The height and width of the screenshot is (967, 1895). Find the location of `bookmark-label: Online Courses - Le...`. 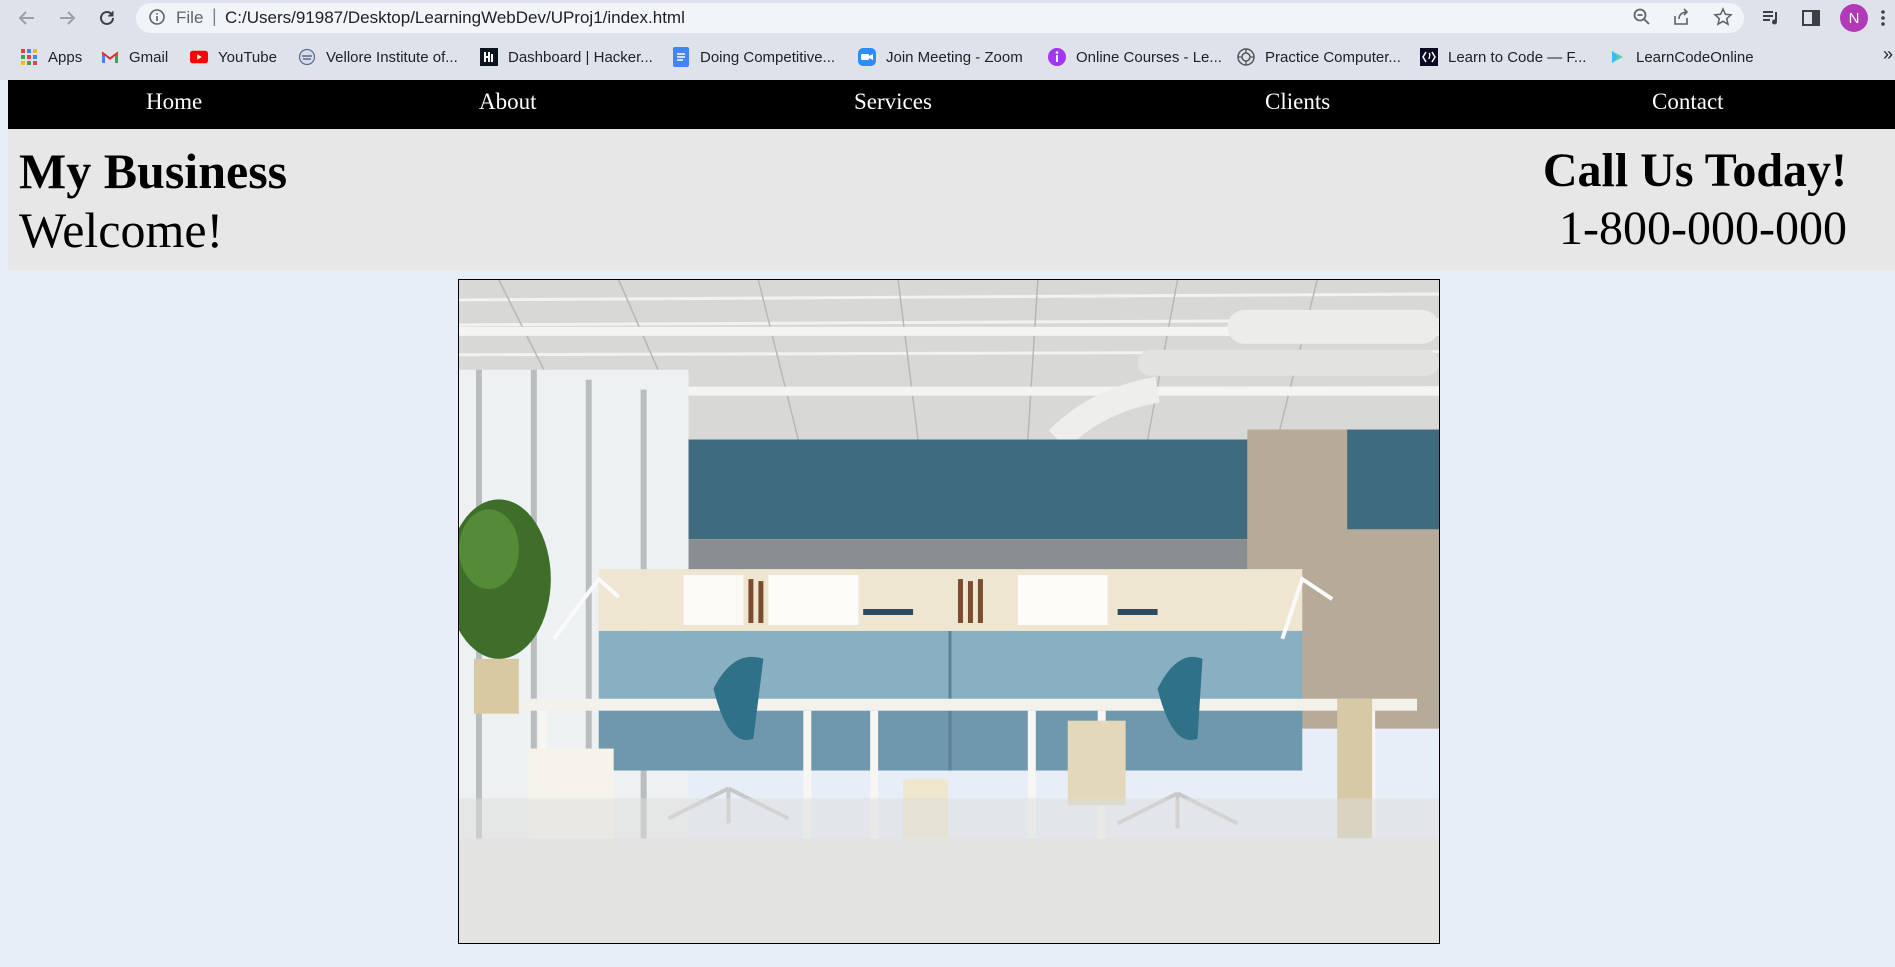

bookmark-label: Online Courses - Le... is located at coordinates (1149, 57).